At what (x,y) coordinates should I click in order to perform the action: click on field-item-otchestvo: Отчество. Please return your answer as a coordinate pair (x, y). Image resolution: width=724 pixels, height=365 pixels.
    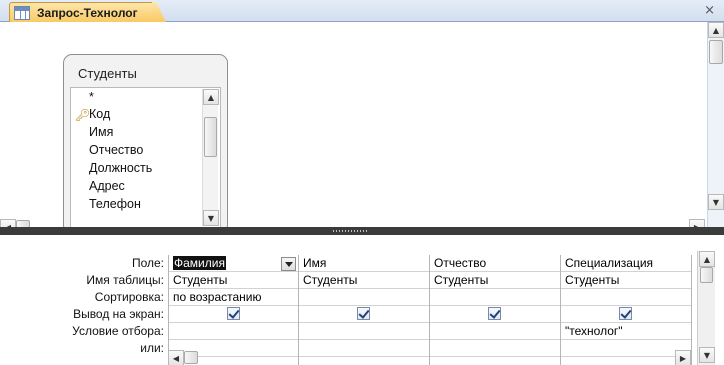
    Looking at the image, I should click on (116, 150).